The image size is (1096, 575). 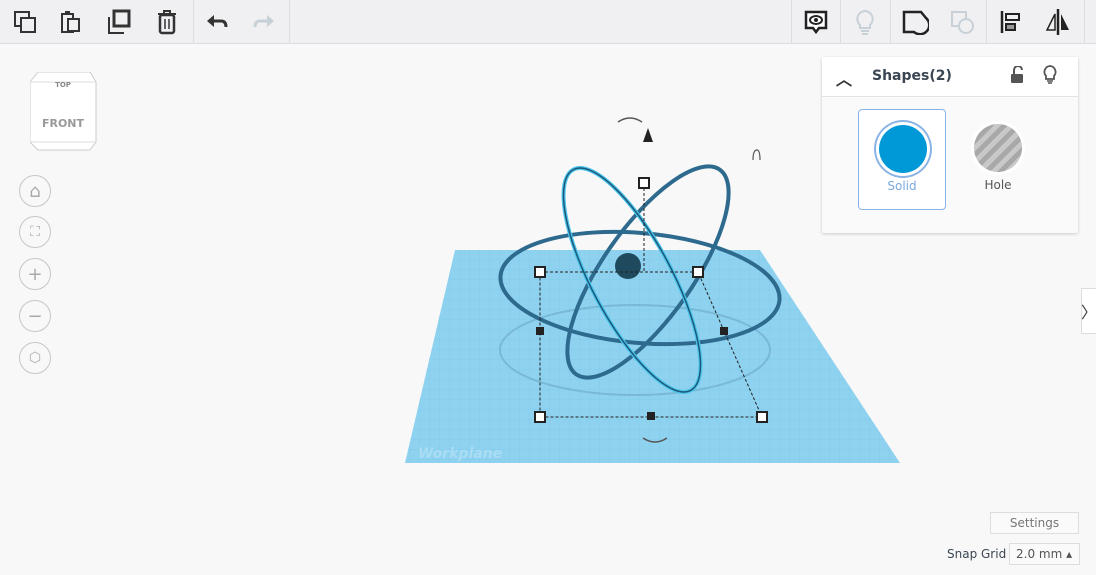 I want to click on rotate-handle-icon, so click(x=630, y=120).